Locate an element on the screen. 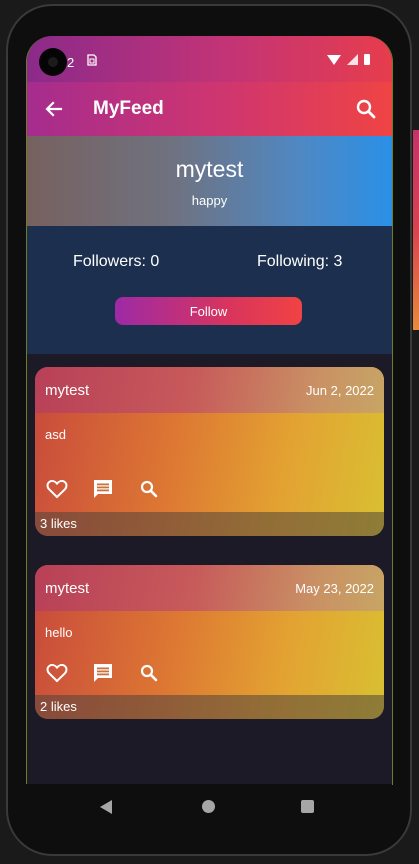 This screenshot has width=419, height=864. nav-back-button is located at coordinates (106, 807).